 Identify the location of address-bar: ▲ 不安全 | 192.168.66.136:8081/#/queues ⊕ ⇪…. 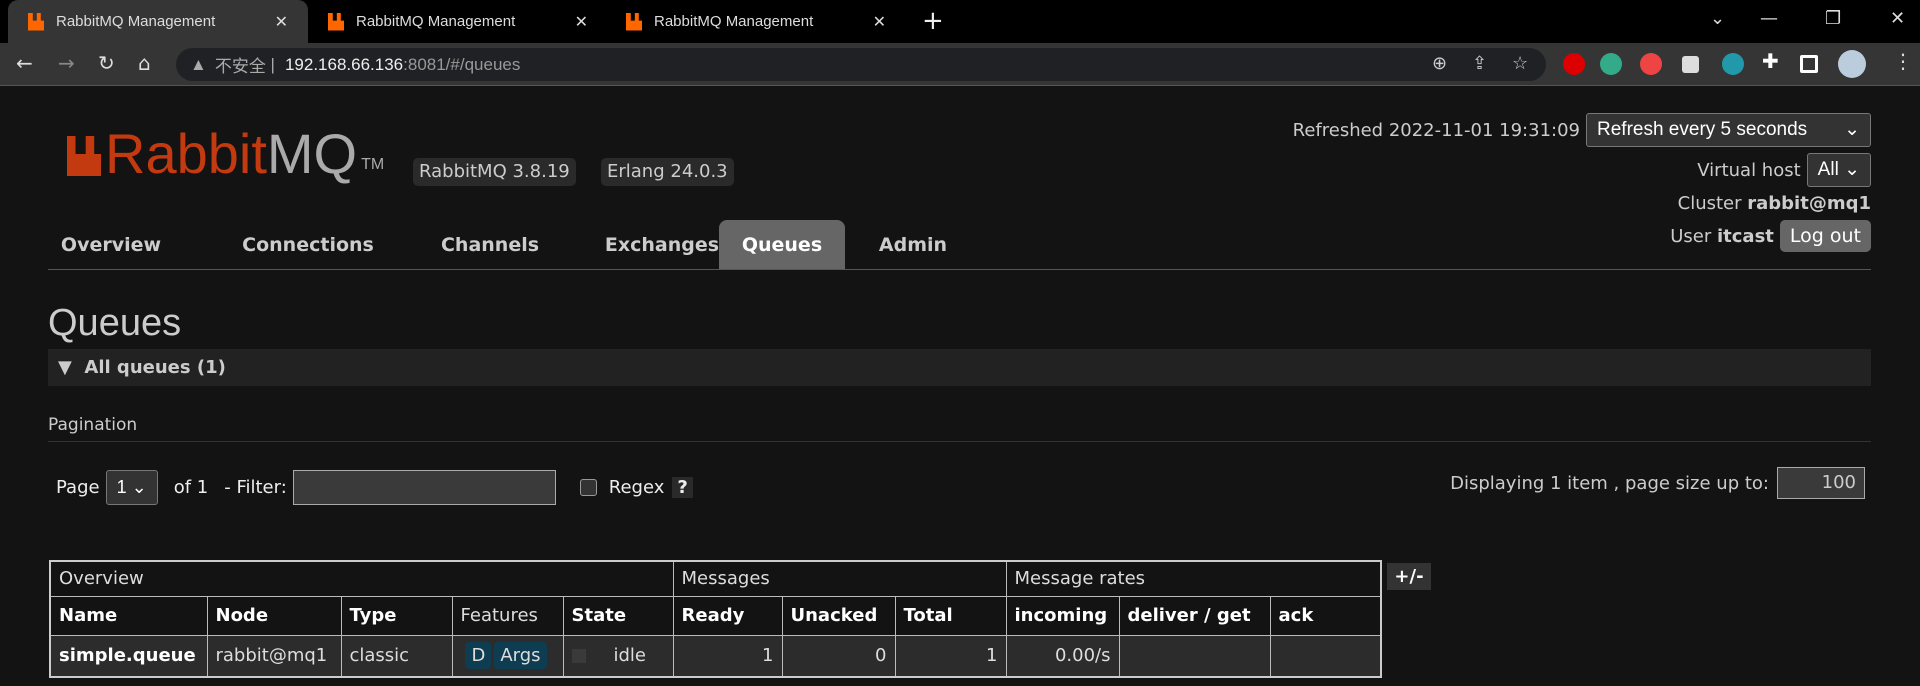
(861, 64).